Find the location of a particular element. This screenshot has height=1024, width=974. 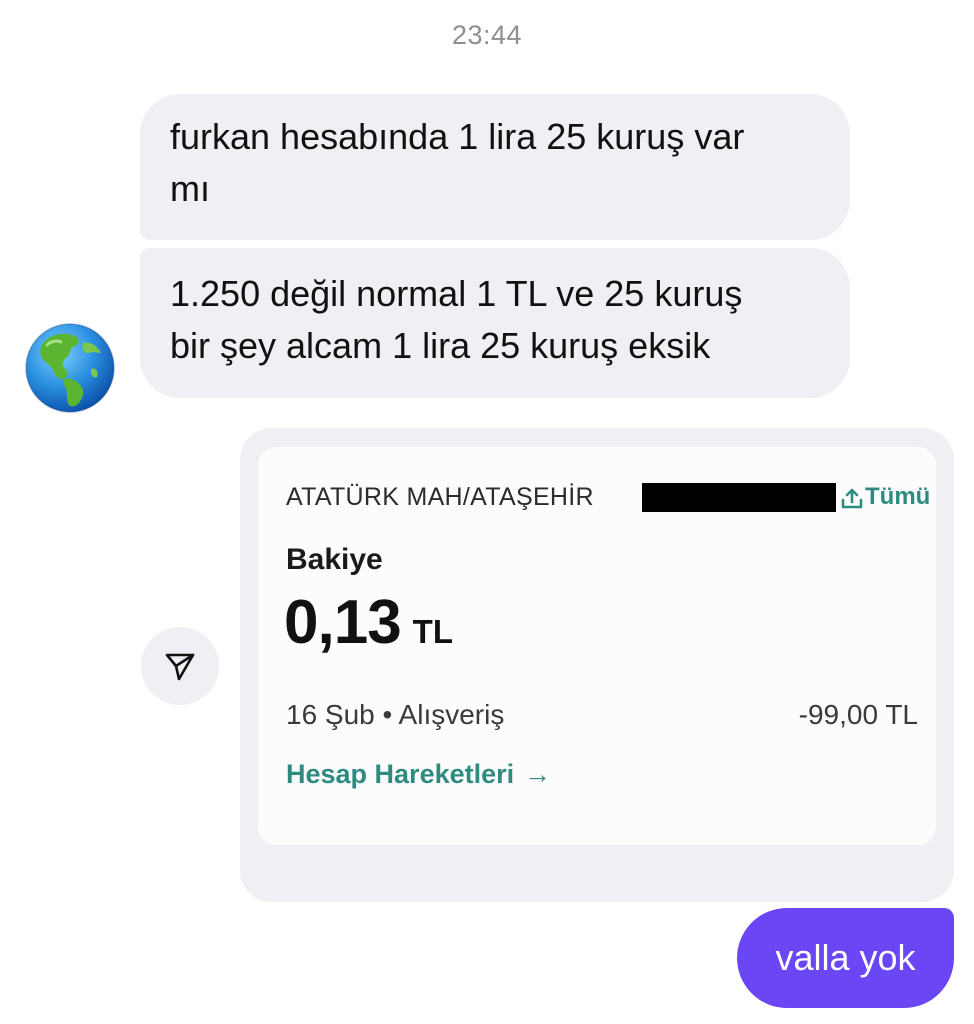

share-all-button: Tümü is located at coordinates (885, 497).